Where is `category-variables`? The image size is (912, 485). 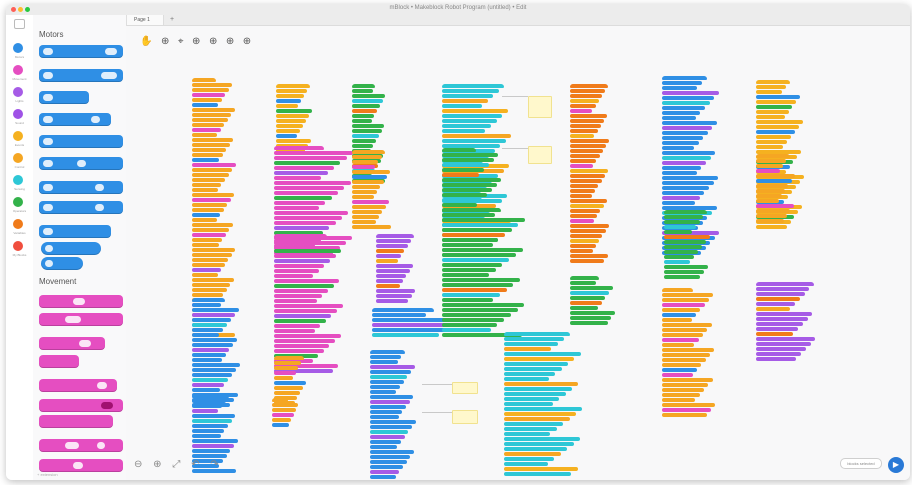
category-variables is located at coordinates (18, 224).